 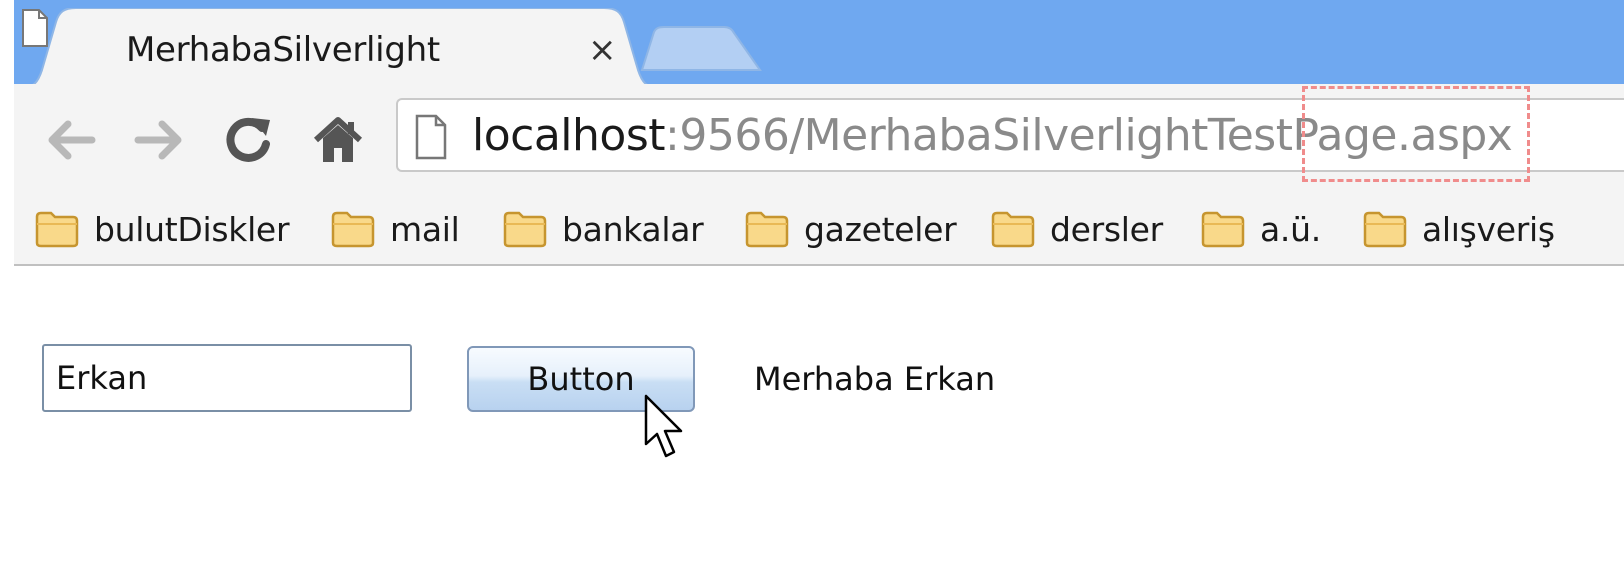 What do you see at coordinates (1106, 229) in the screenshot?
I see `bookmark-label: dersler` at bounding box center [1106, 229].